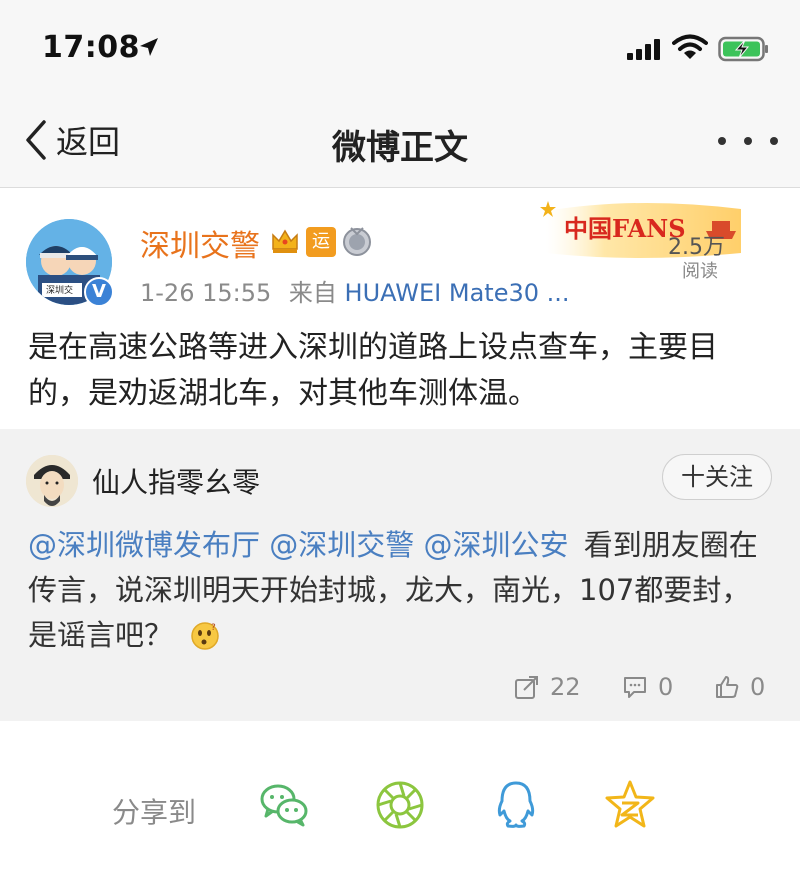 The height and width of the screenshot is (895, 800). I want to click on scholar-portrait-icon, so click(52, 481).